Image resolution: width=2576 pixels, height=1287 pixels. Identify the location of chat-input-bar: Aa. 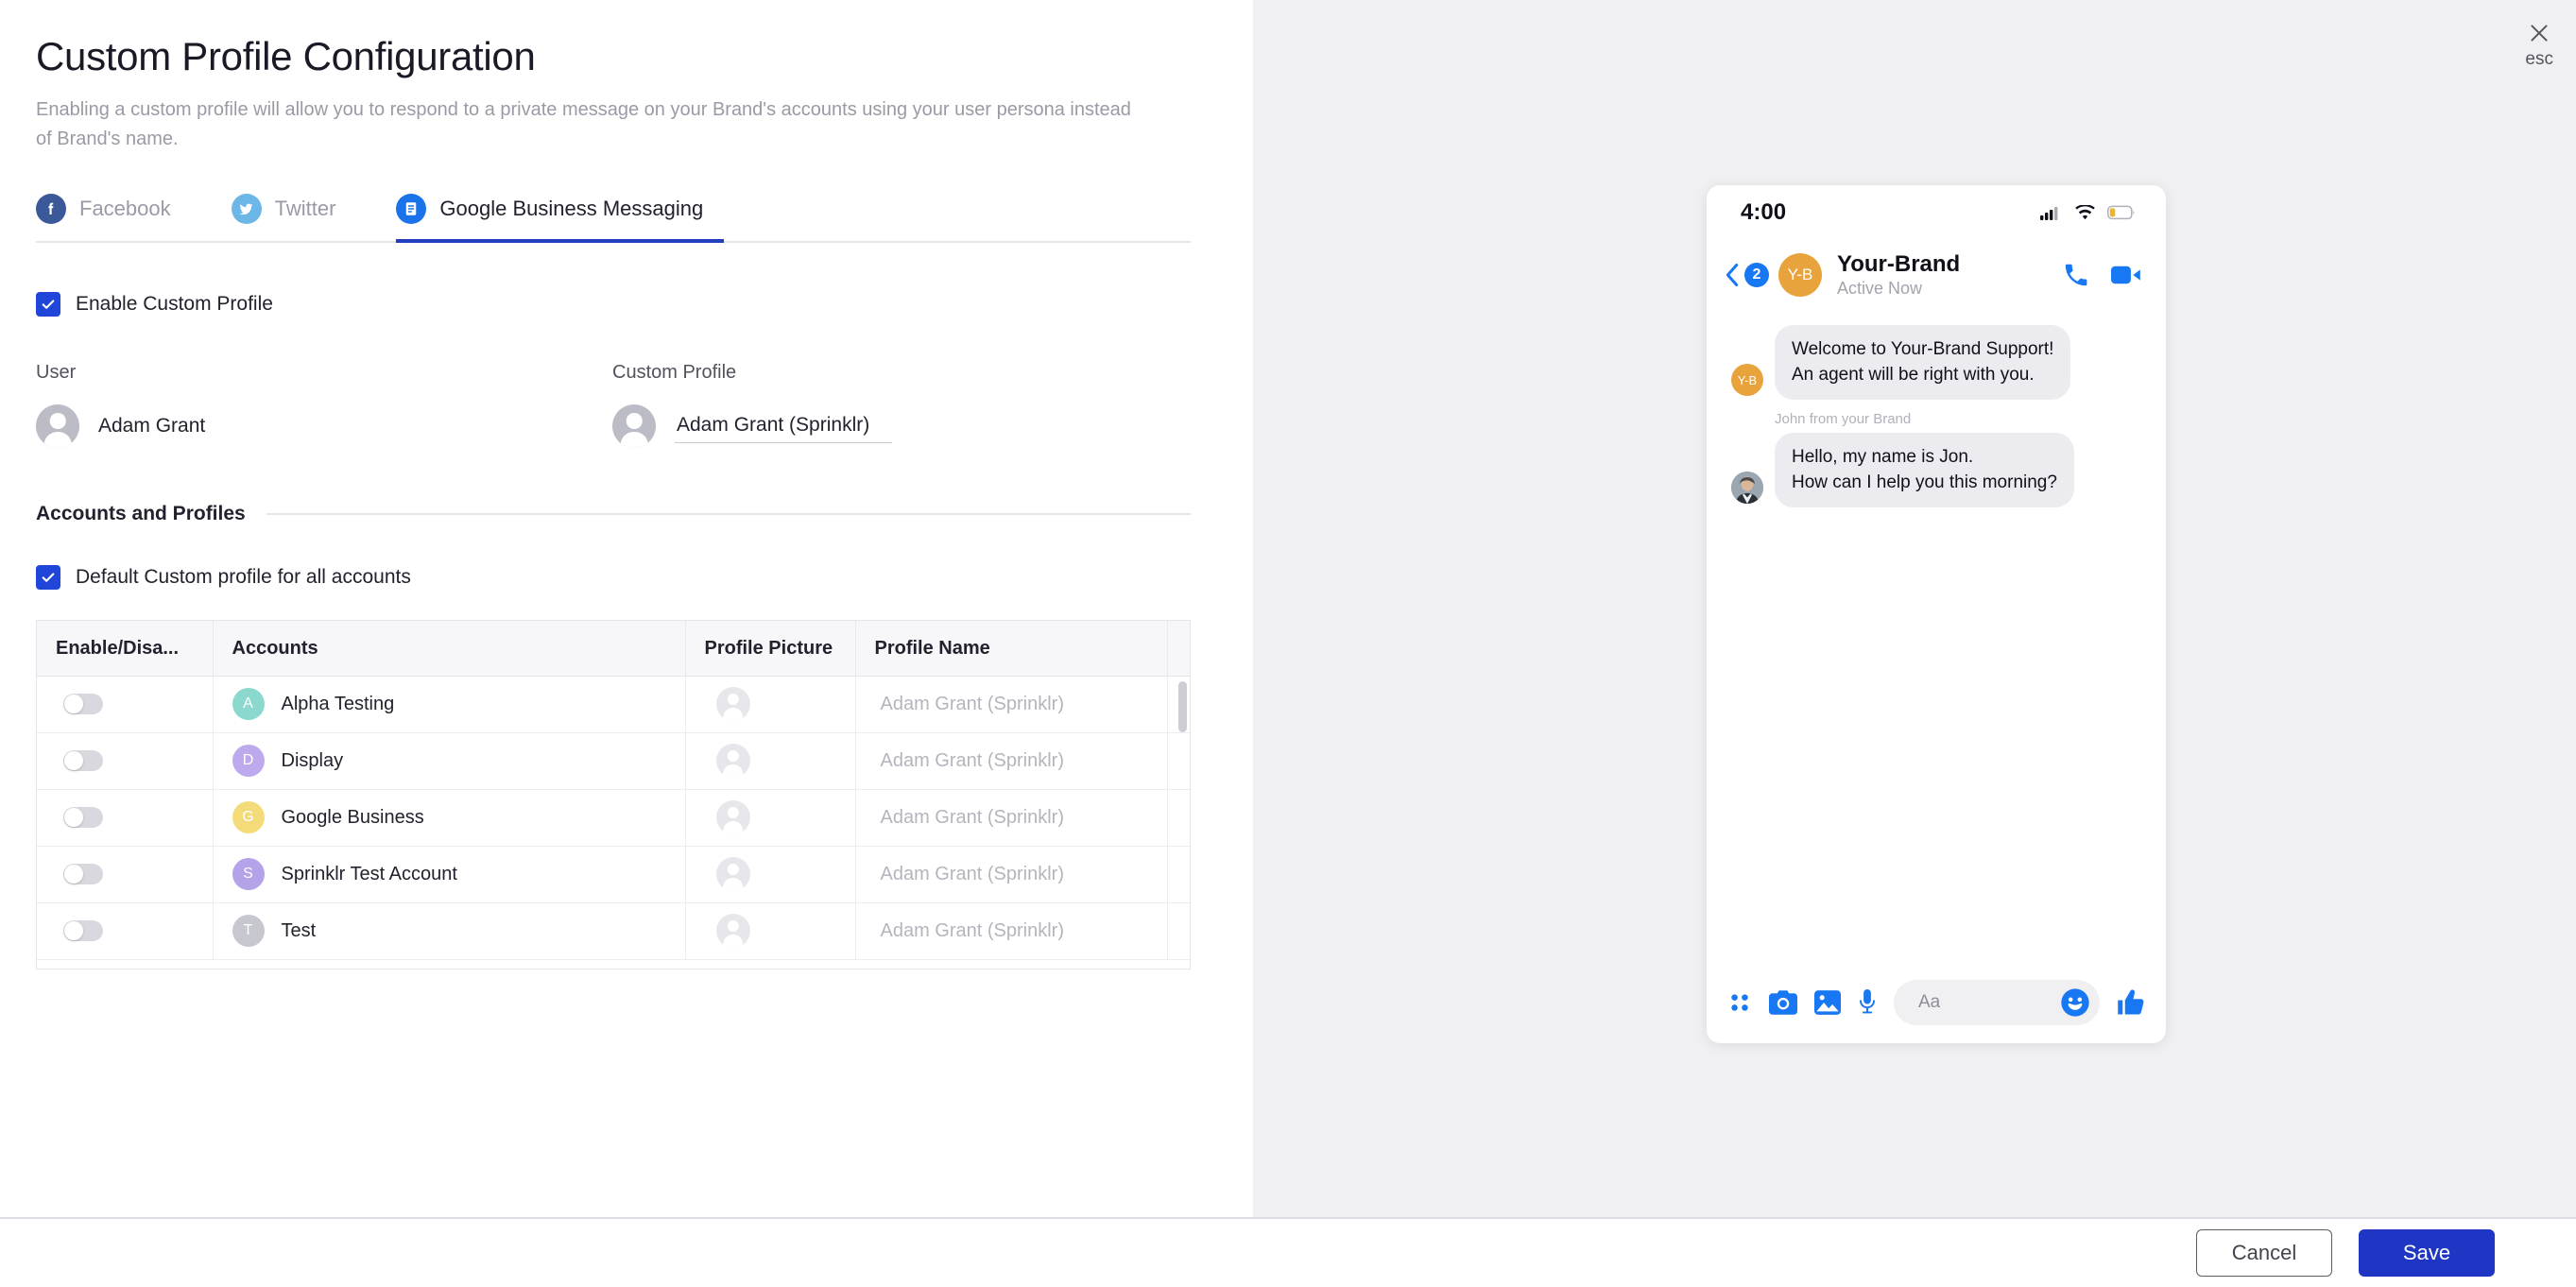
(1936, 1002).